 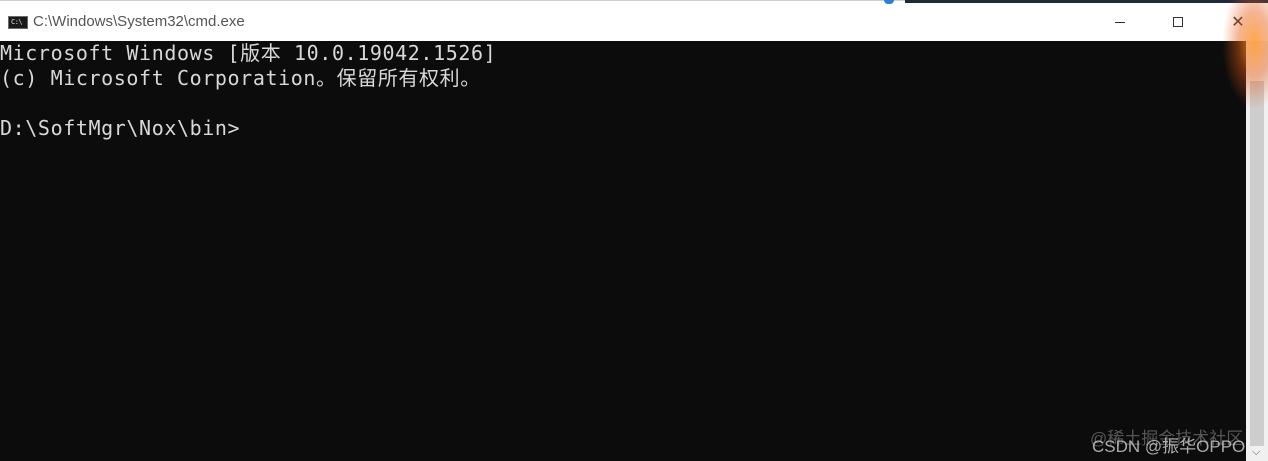 What do you see at coordinates (248, 53) in the screenshot?
I see `console-line-version: Microsoft Windows [版本 10.0.19042.1526]` at bounding box center [248, 53].